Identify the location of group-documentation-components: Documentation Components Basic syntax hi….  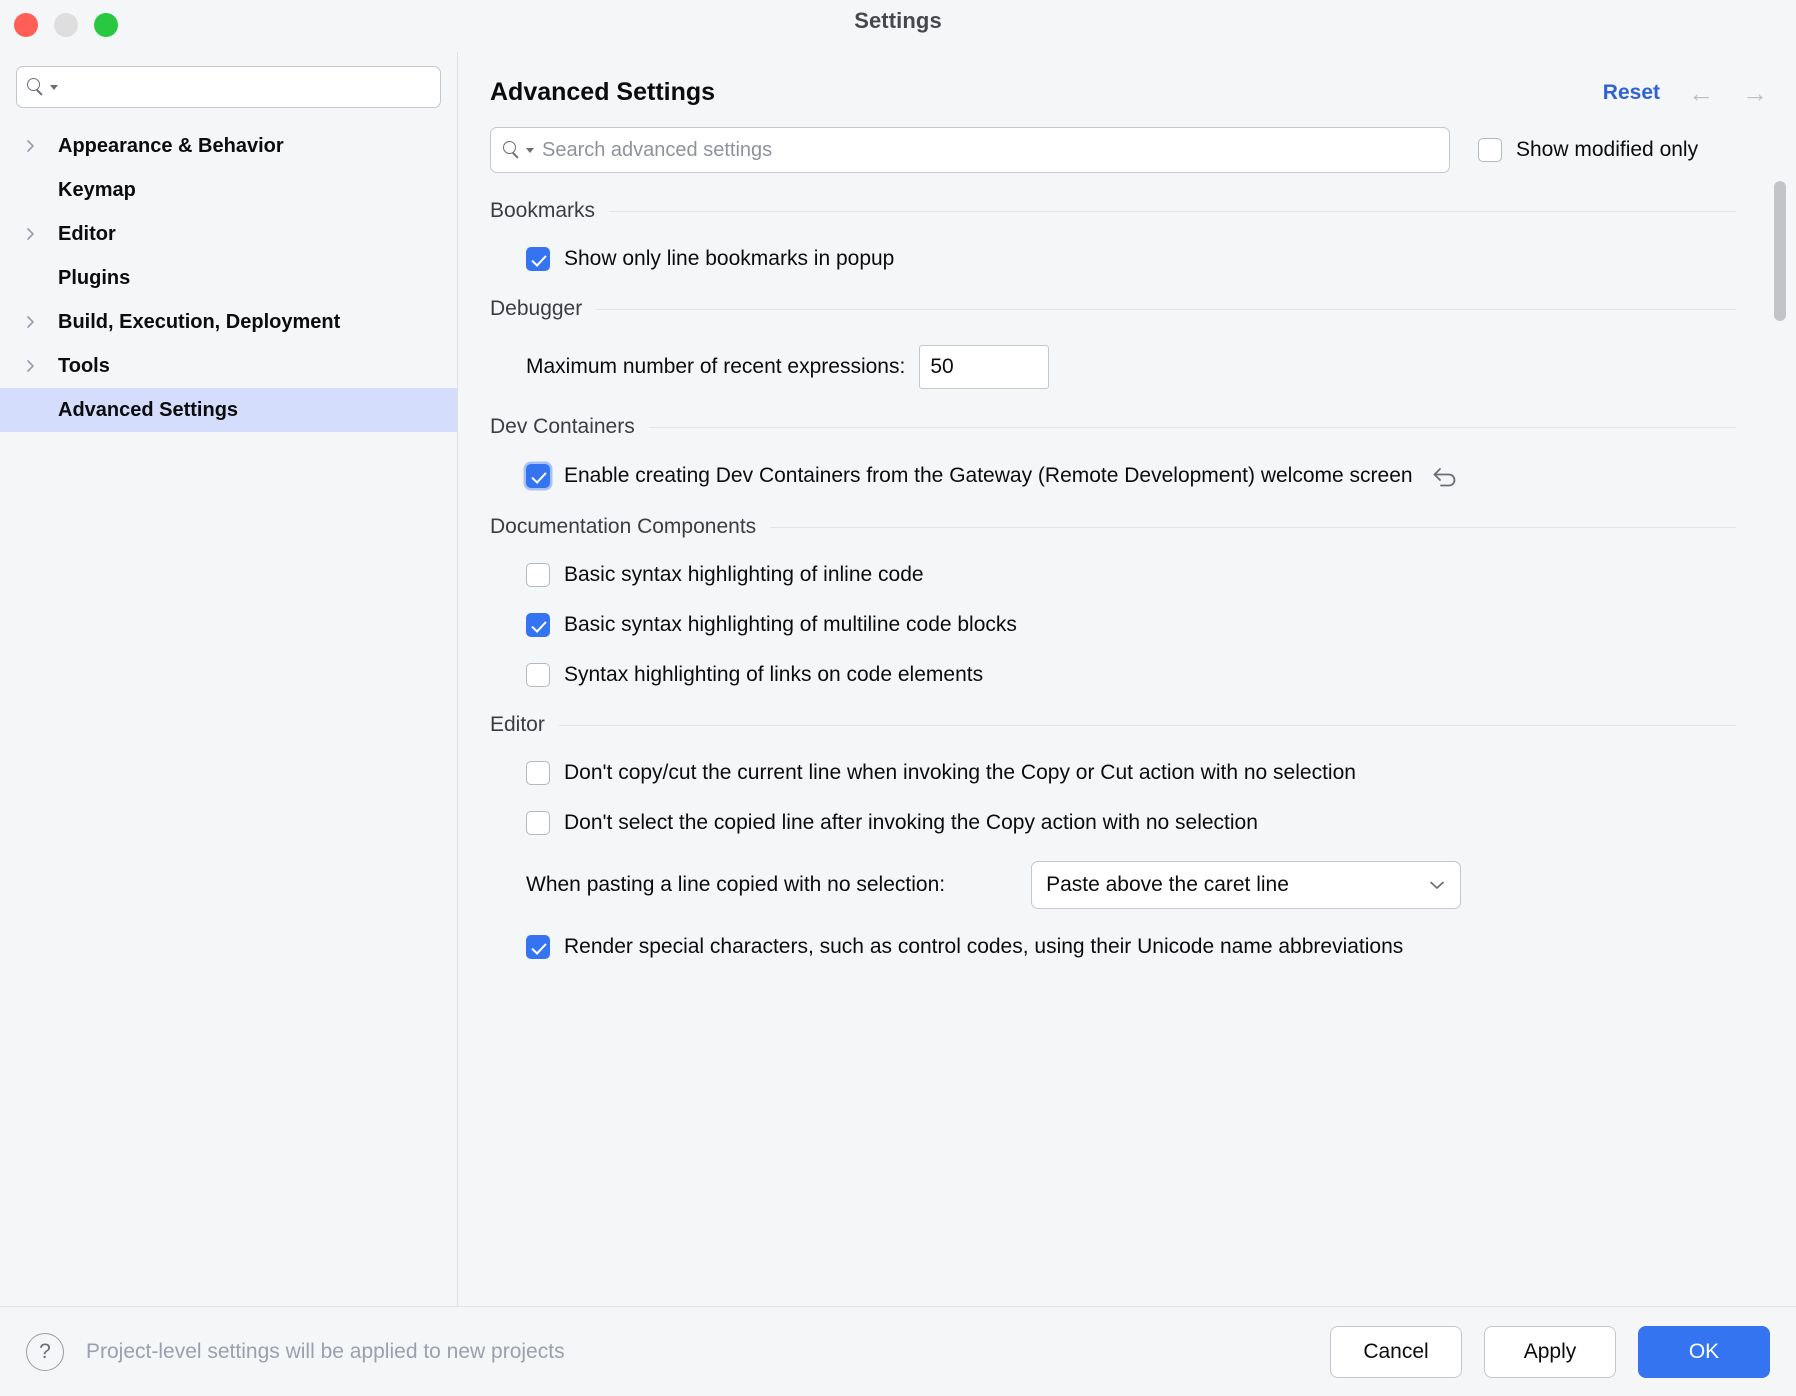
(1113, 601).